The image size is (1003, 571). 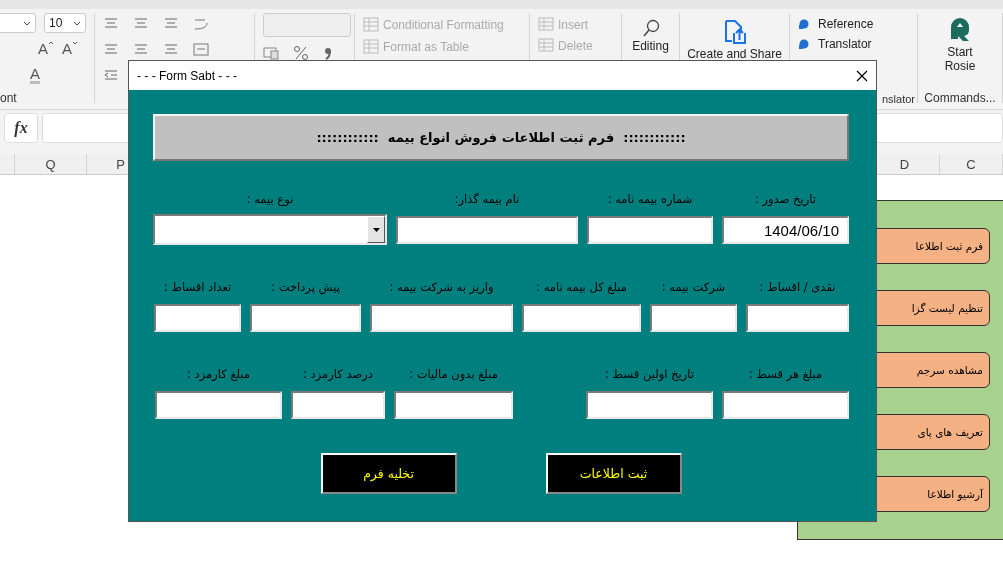 What do you see at coordinates (270, 229) in the screenshot?
I see `dropdown-field` at bounding box center [270, 229].